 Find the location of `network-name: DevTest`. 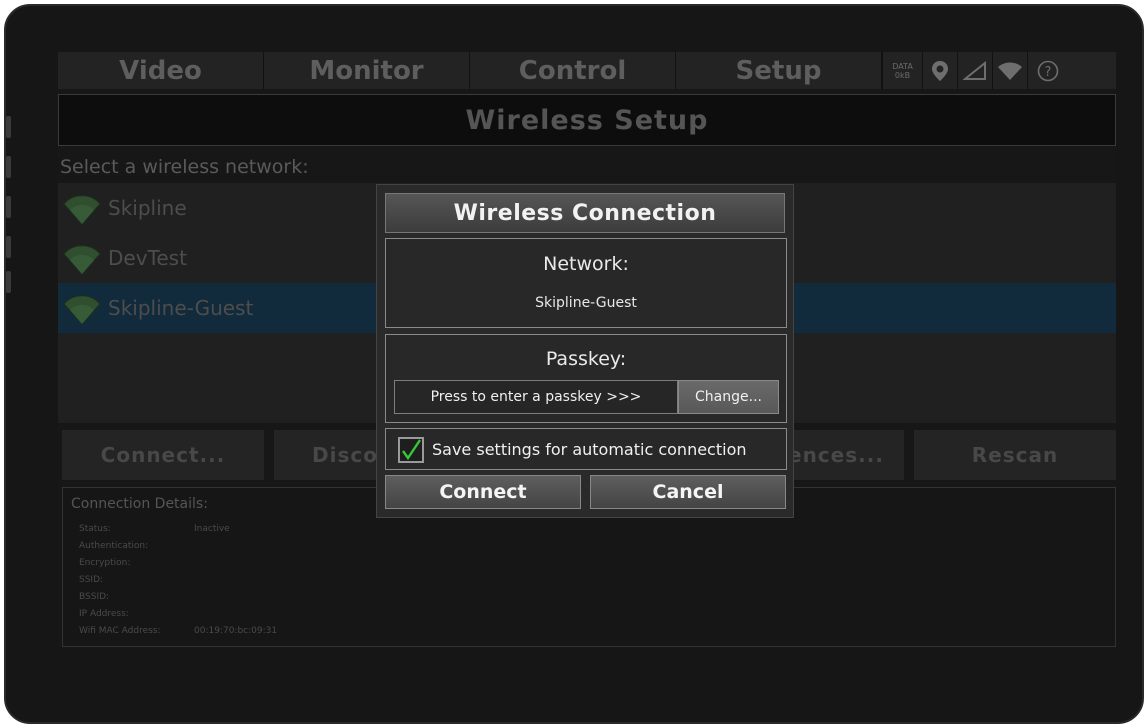

network-name: DevTest is located at coordinates (147, 258).